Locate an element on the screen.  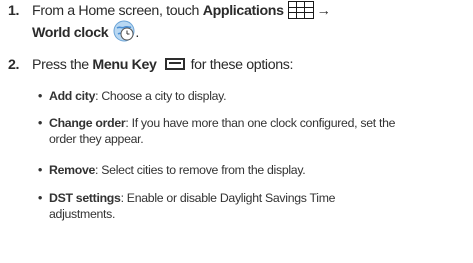
option-add-city: • Add city: Choose a city to display. is located at coordinates (253, 97).